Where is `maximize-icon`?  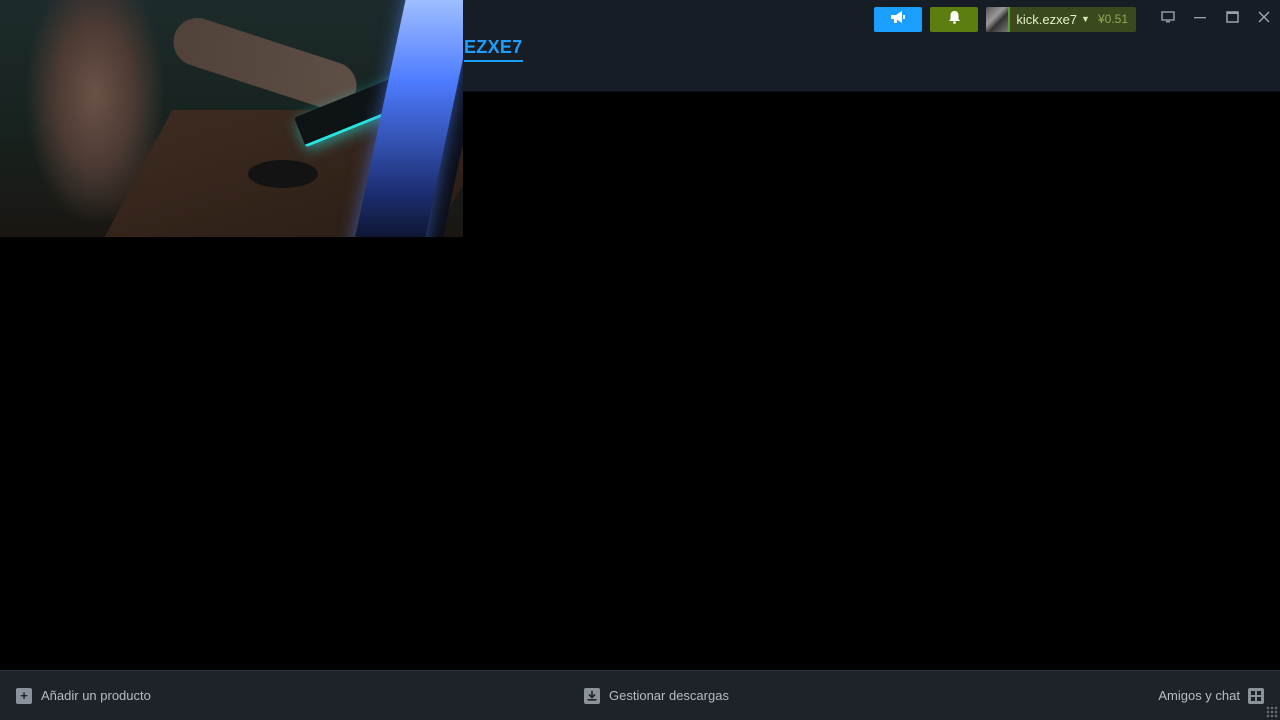
maximize-icon is located at coordinates (1232, 19).